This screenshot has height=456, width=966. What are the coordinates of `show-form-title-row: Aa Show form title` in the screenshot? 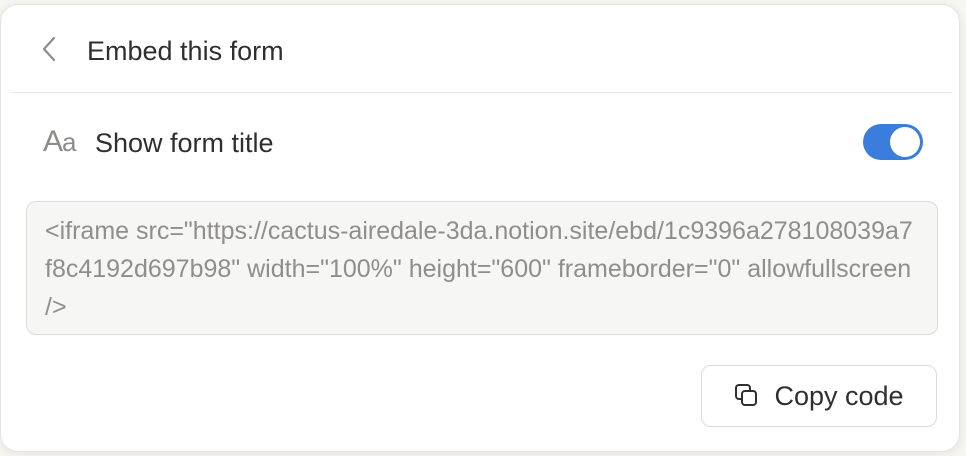 It's located at (483, 142).